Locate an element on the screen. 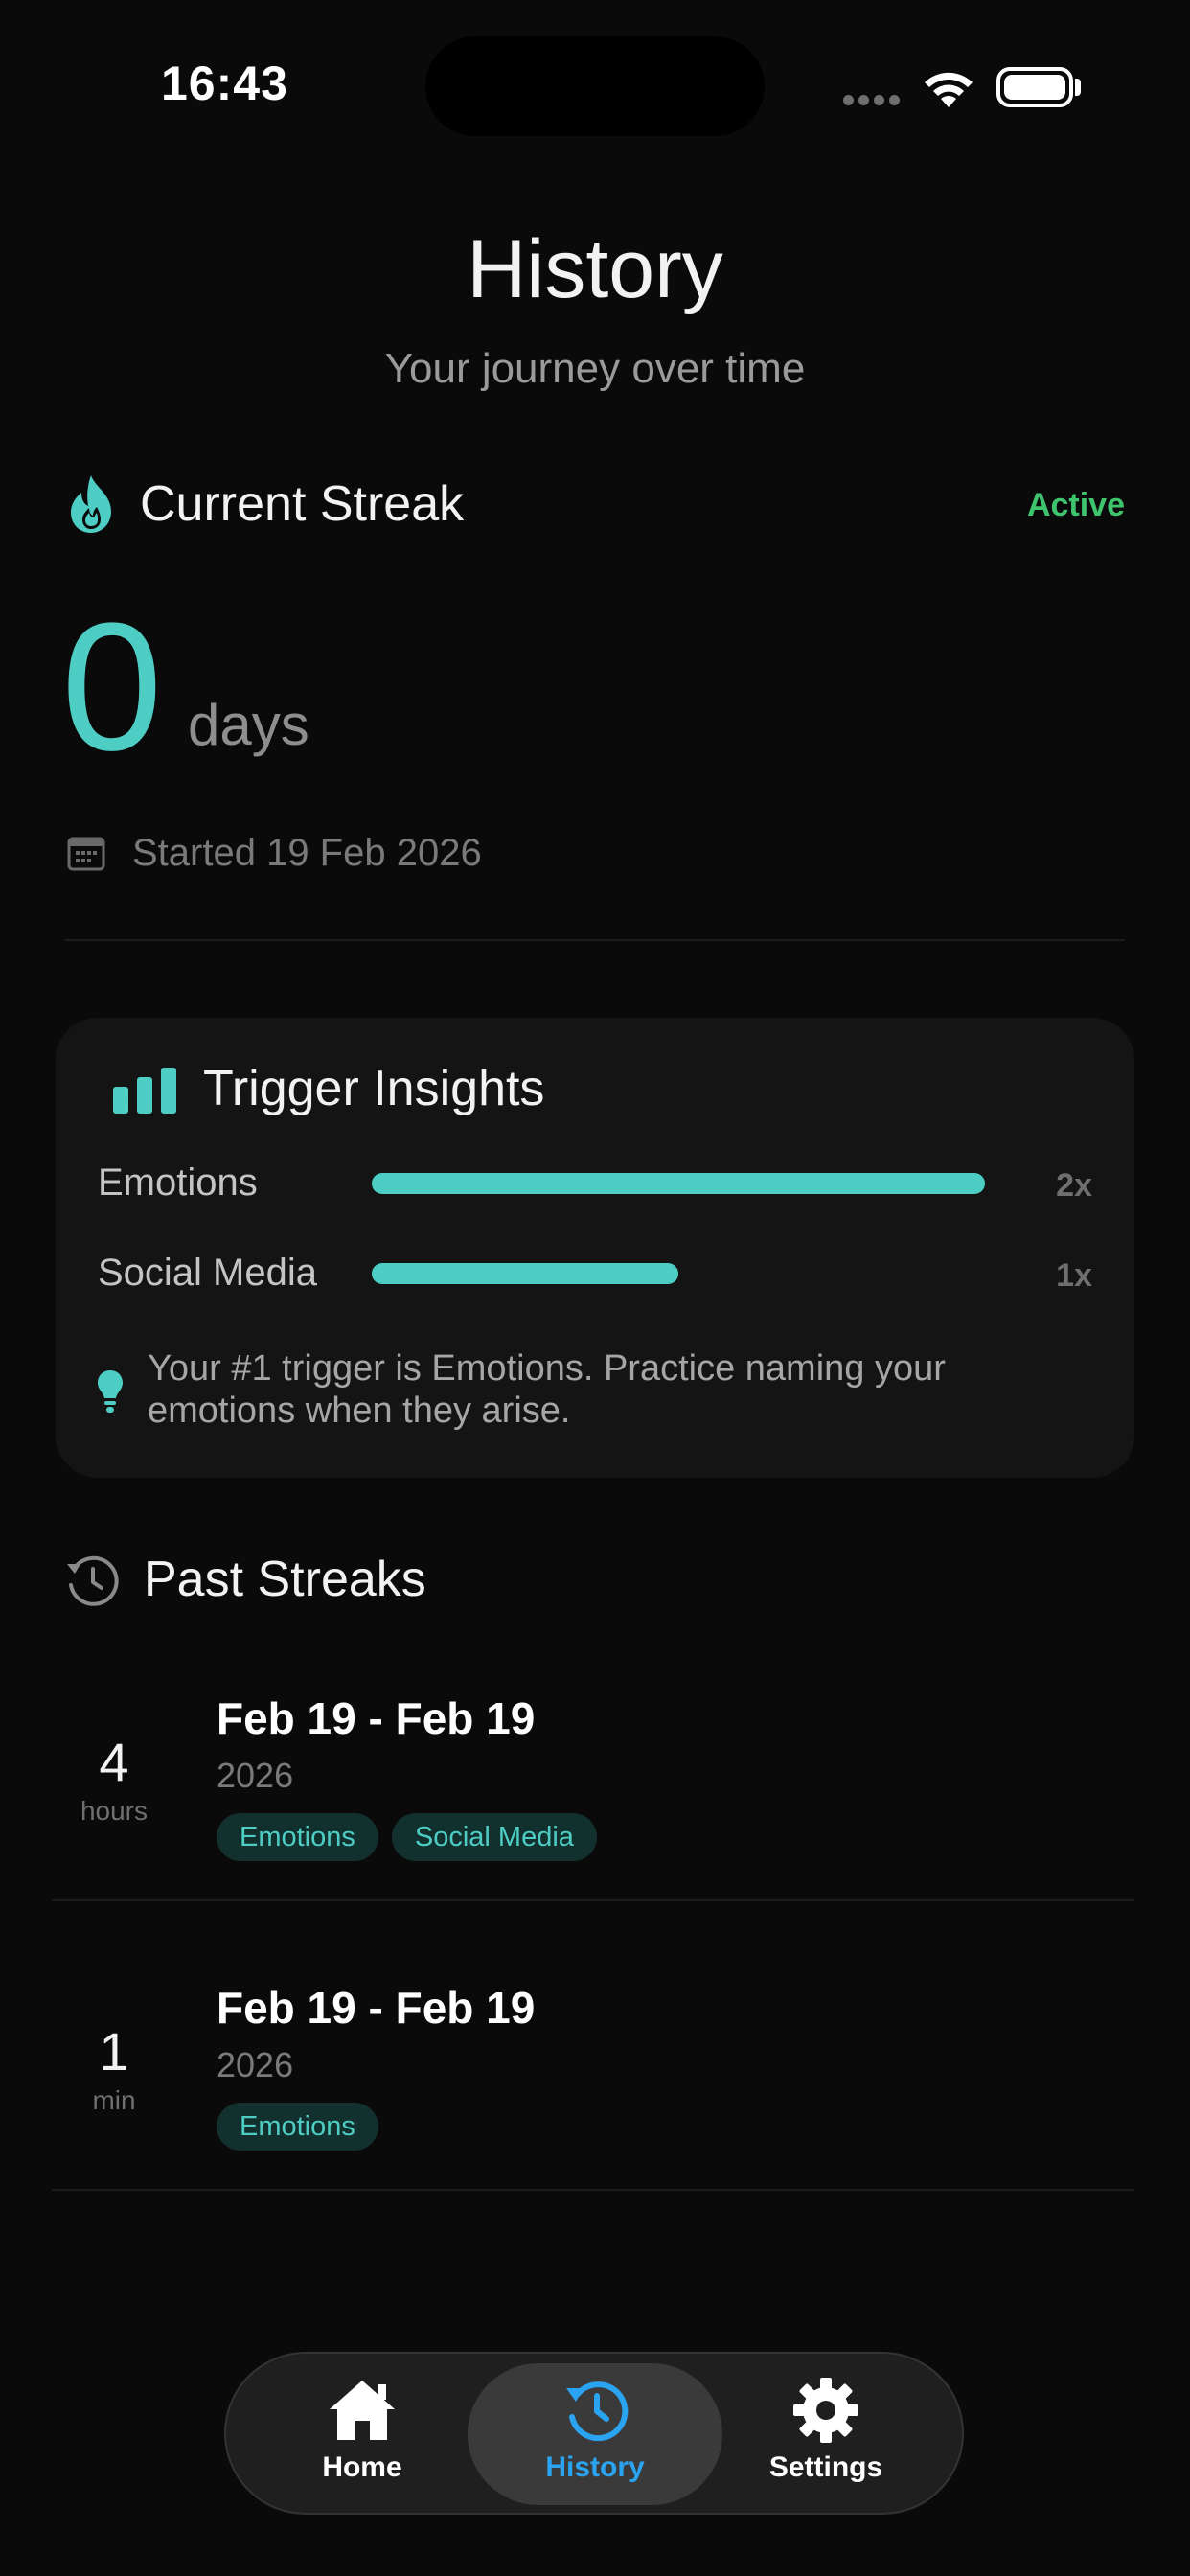  streak-unit: days is located at coordinates (249, 725).